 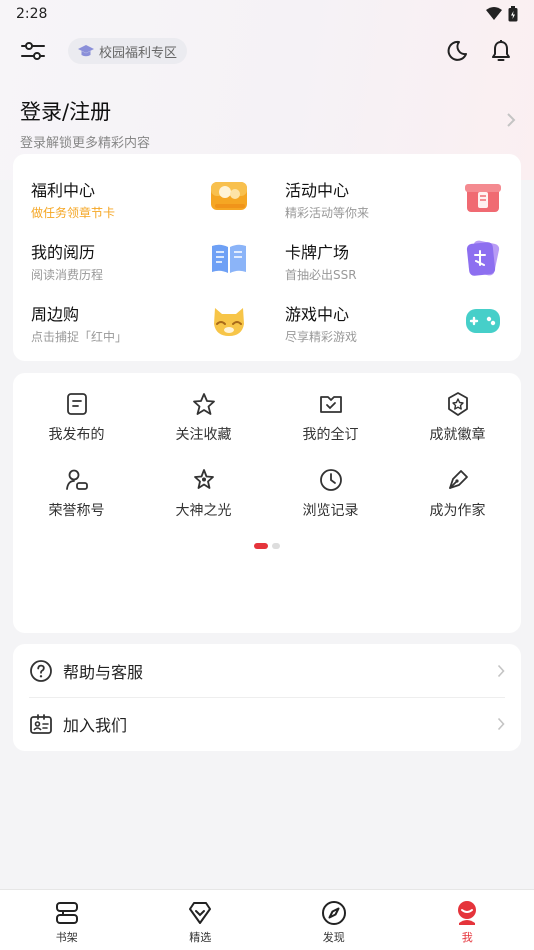 I want to click on gift-box-icon, so click(x=483, y=198).